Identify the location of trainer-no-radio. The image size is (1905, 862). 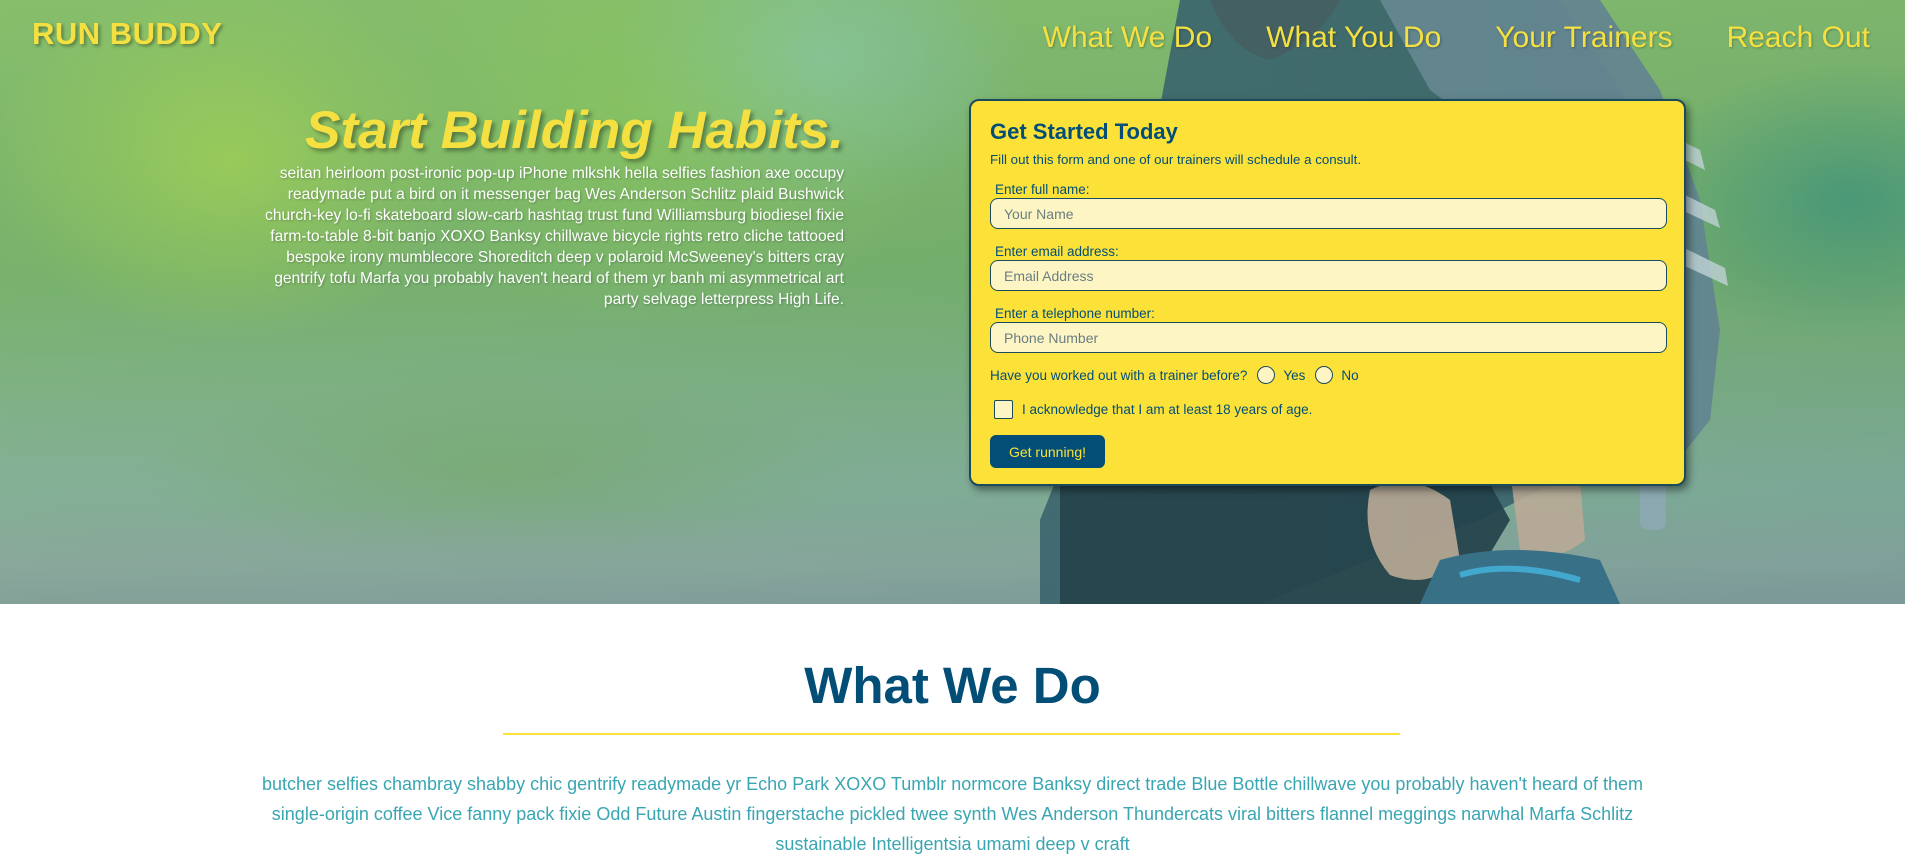
(1324, 375).